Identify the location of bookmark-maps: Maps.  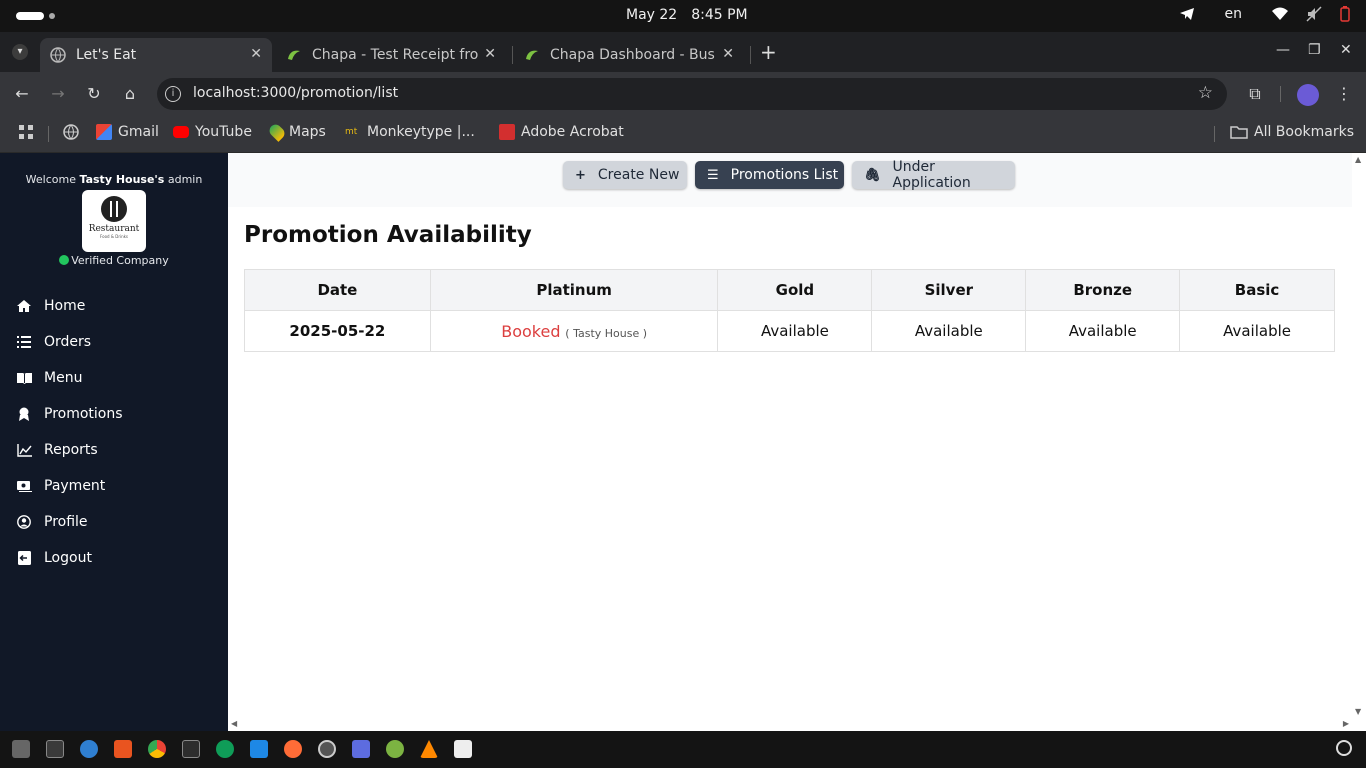
(296, 132).